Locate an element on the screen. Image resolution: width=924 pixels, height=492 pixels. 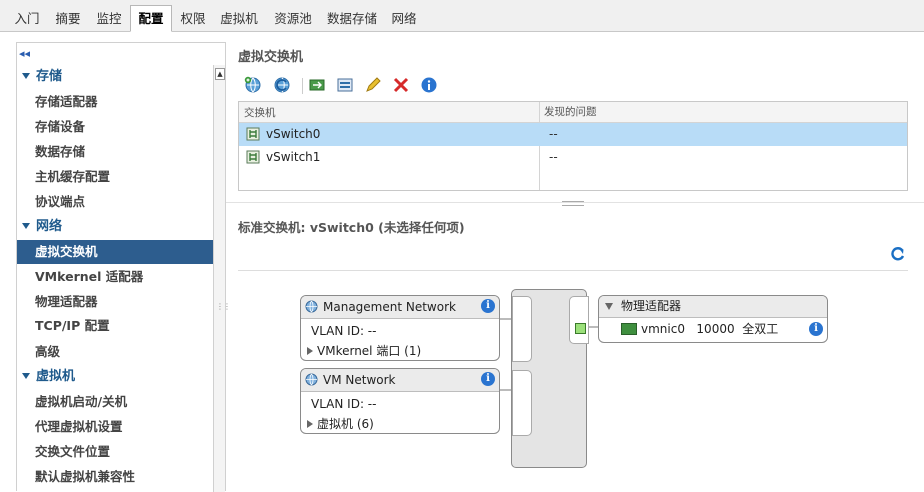
sidebar-item-storage-devices: 存储设备 is located at coordinates (115, 127).